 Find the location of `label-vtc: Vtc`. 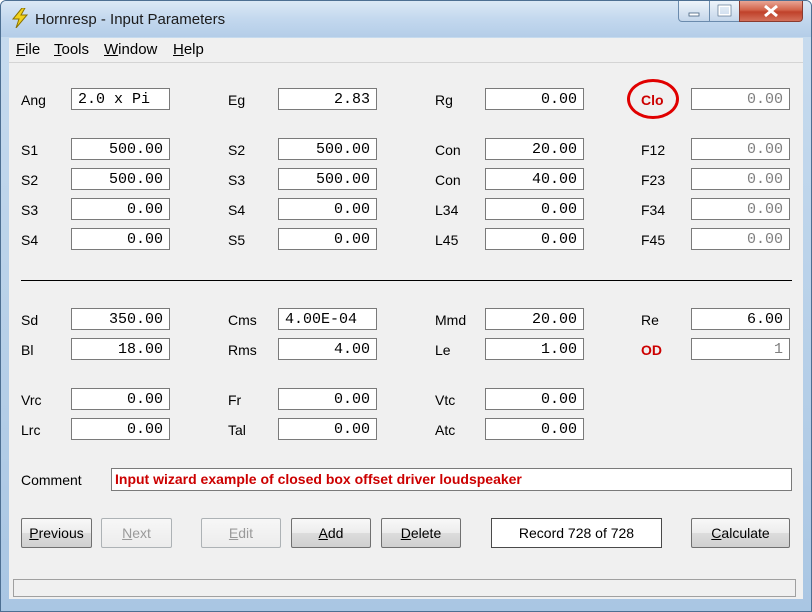

label-vtc: Vtc is located at coordinates (445, 400).